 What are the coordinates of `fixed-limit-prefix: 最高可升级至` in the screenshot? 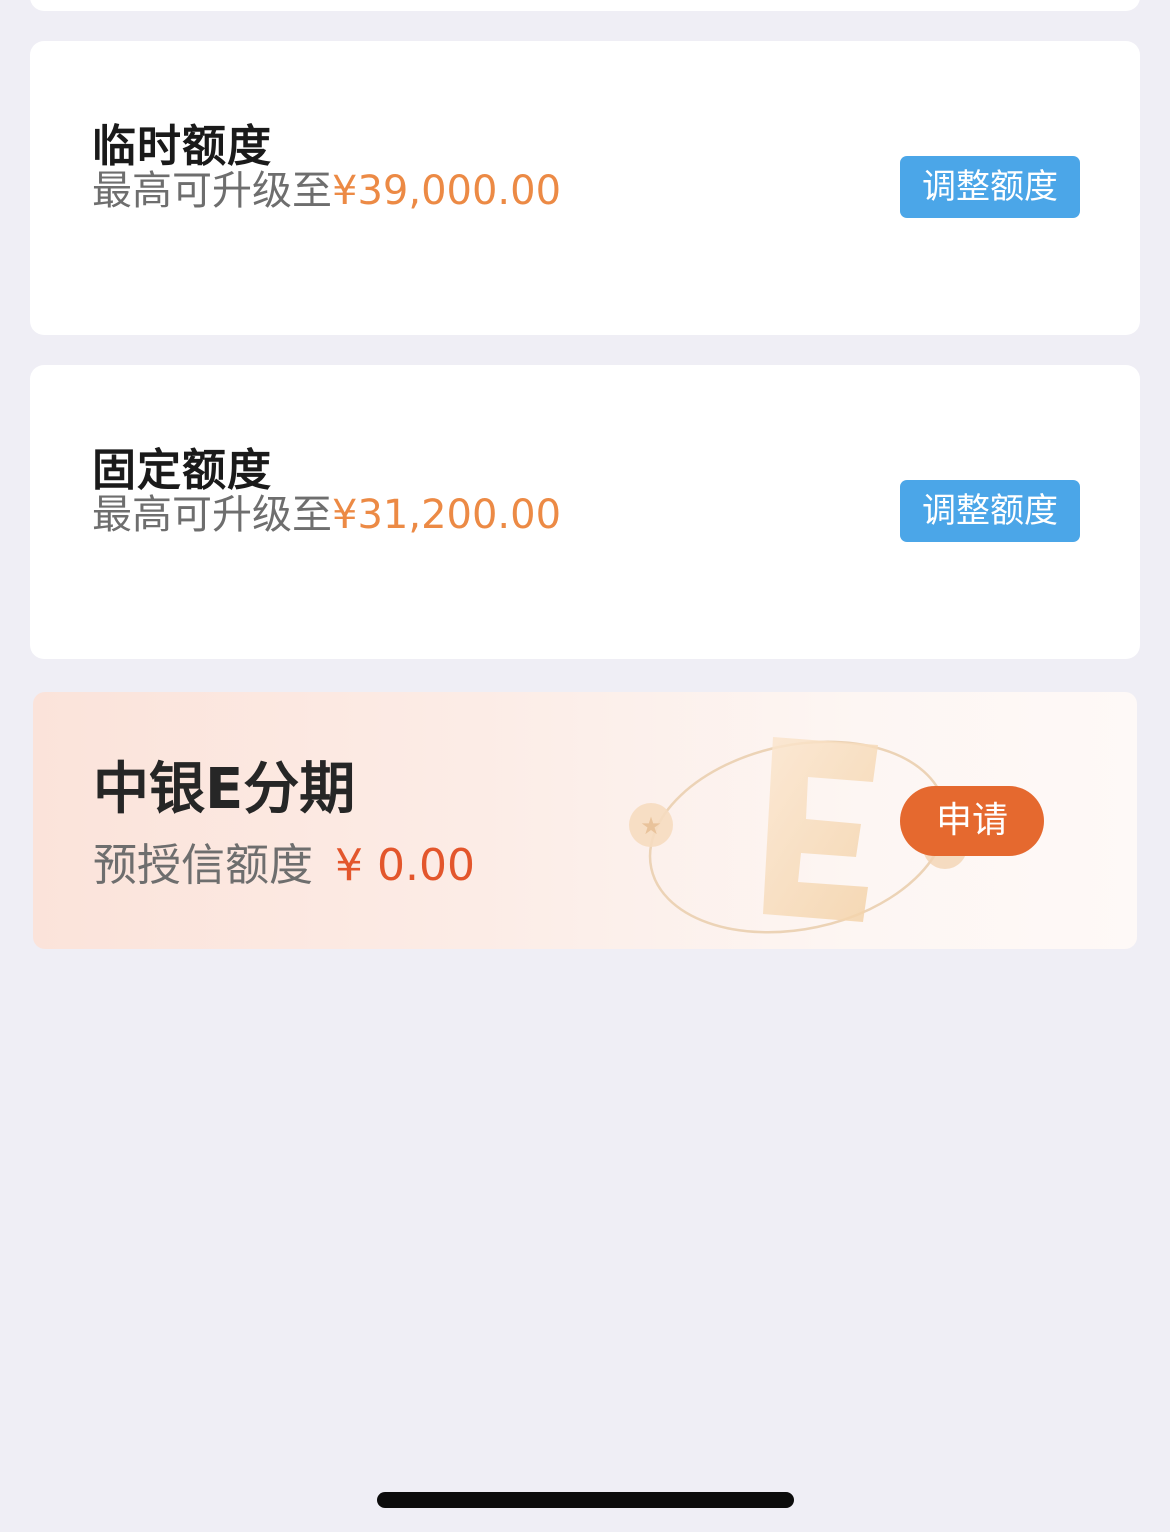 It's located at (212, 515).